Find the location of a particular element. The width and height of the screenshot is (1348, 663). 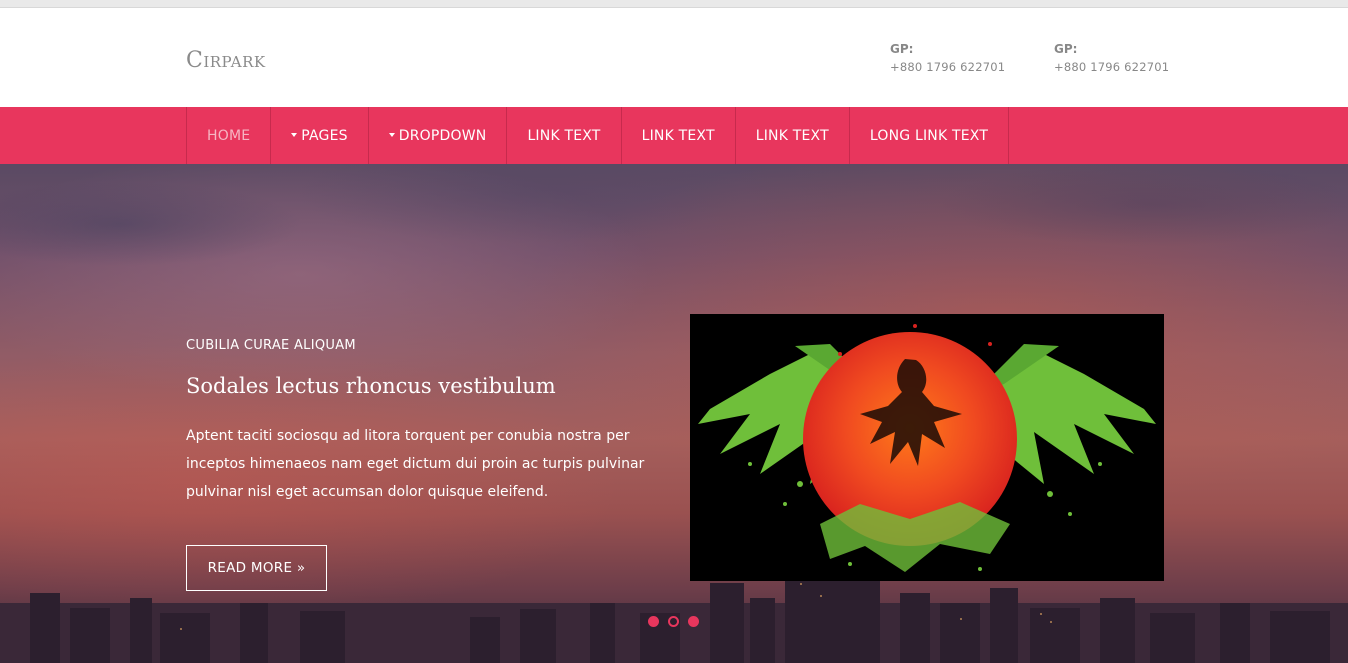

nav-item-link-2: LINK TEXT is located at coordinates (679, 135).